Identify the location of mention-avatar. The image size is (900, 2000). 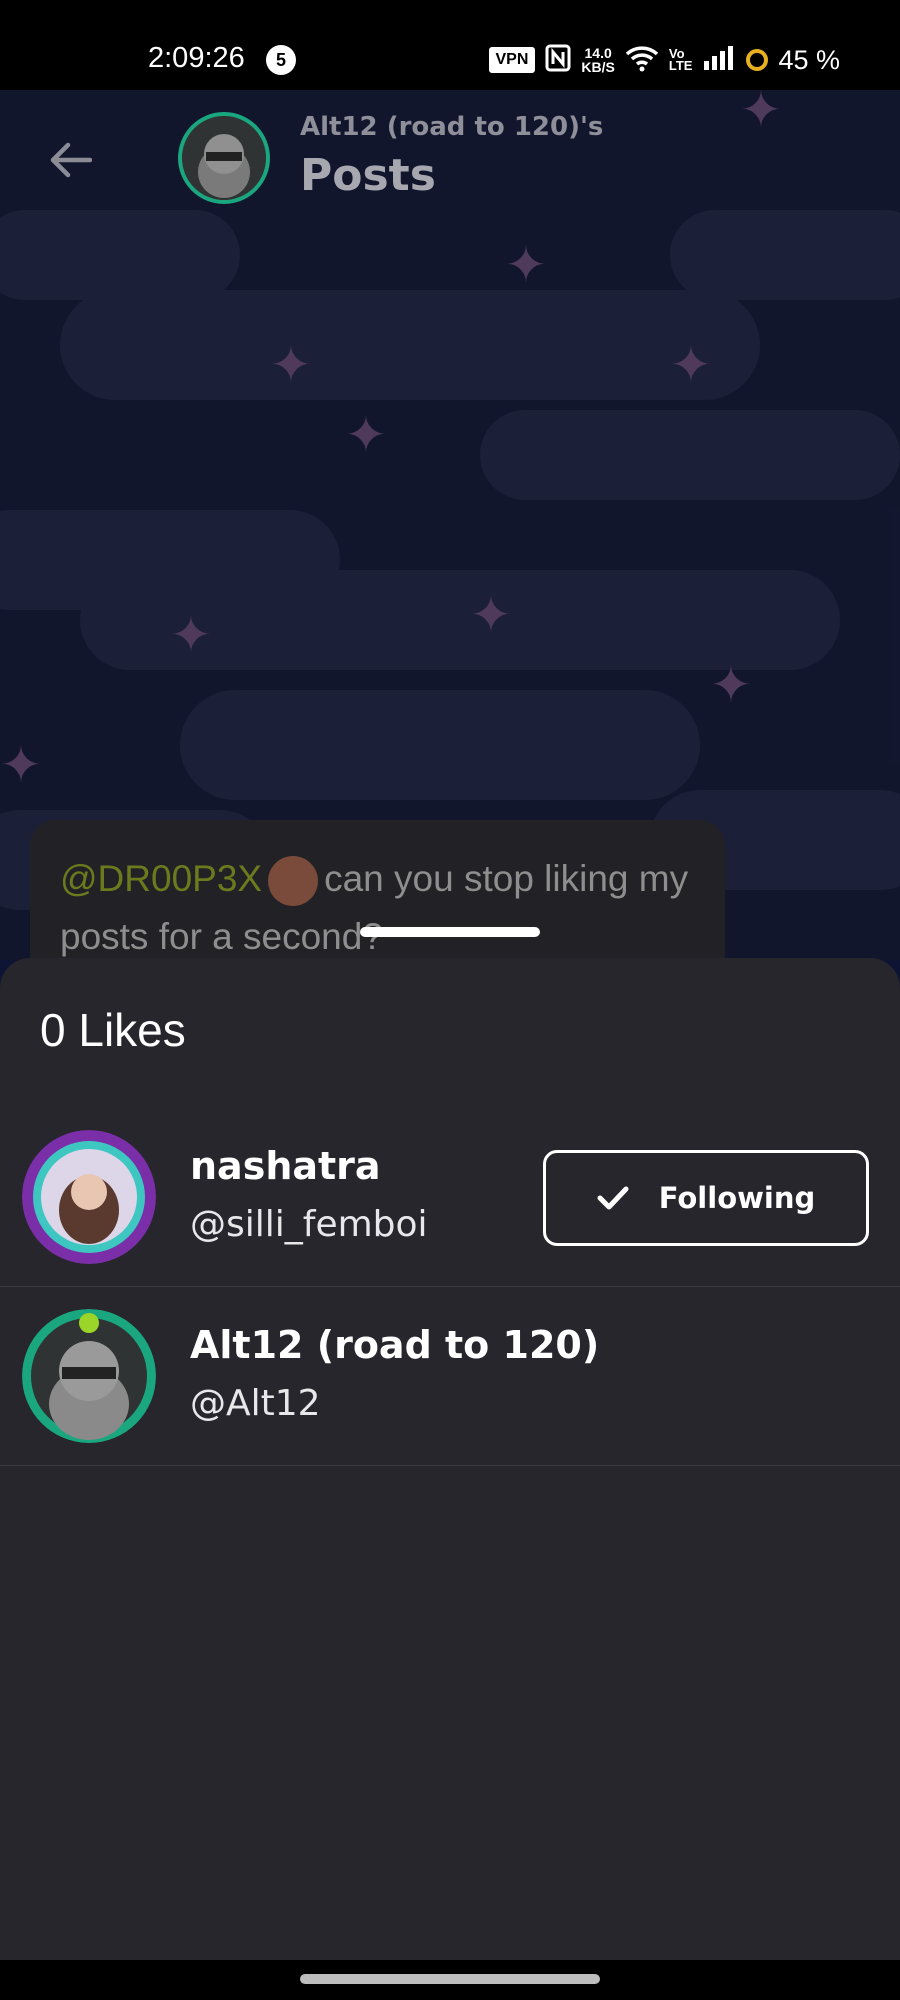
(293, 881).